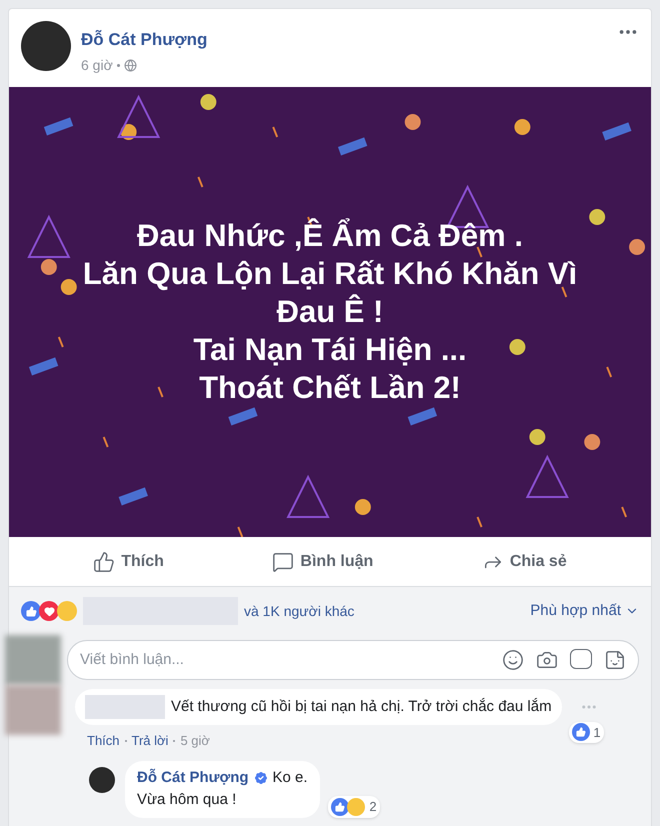 This screenshot has height=826, width=660. What do you see at coordinates (513, 660) in the screenshot?
I see `emoji-icon` at bounding box center [513, 660].